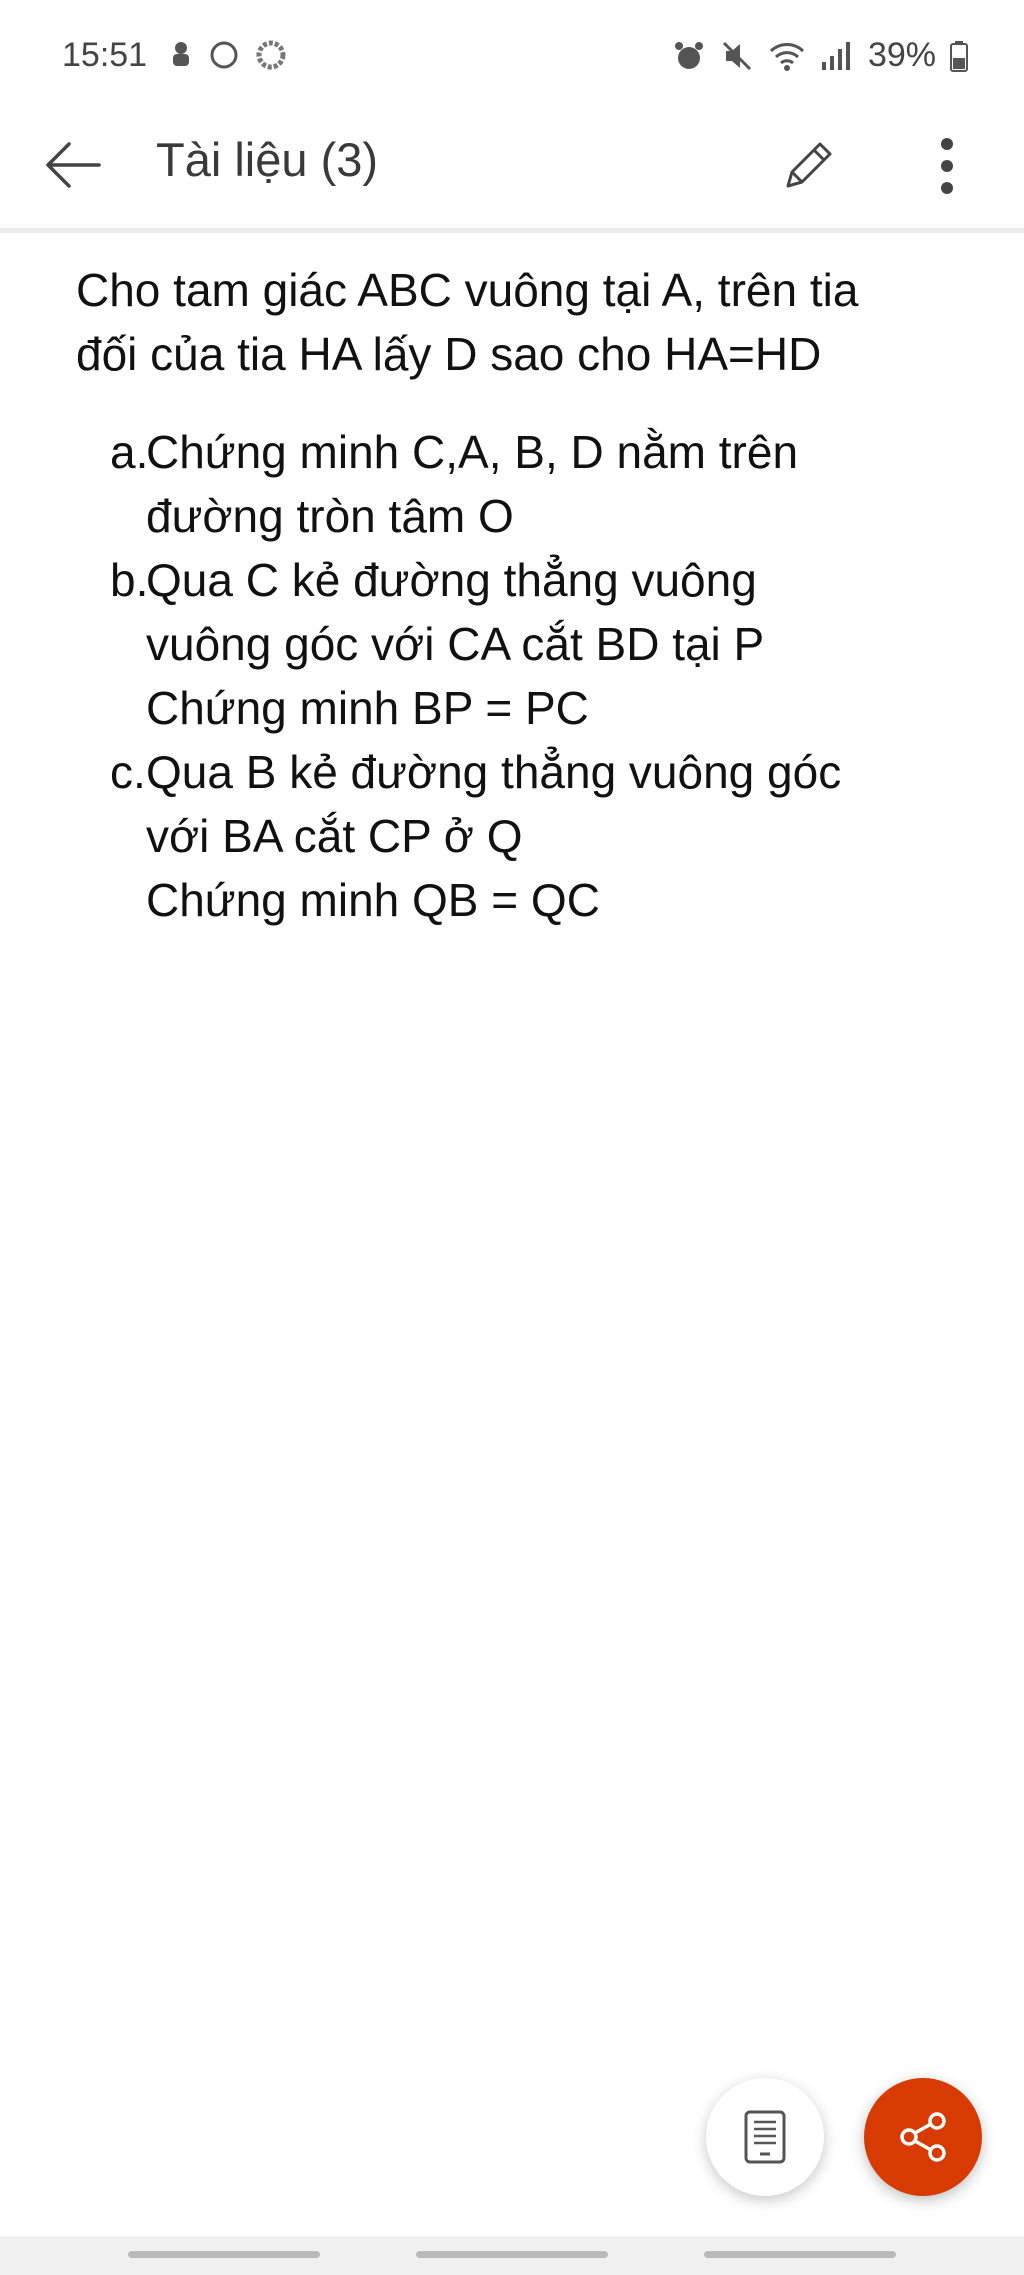  Describe the element at coordinates (105, 55) in the screenshot. I see `status-time: 15:51` at that location.